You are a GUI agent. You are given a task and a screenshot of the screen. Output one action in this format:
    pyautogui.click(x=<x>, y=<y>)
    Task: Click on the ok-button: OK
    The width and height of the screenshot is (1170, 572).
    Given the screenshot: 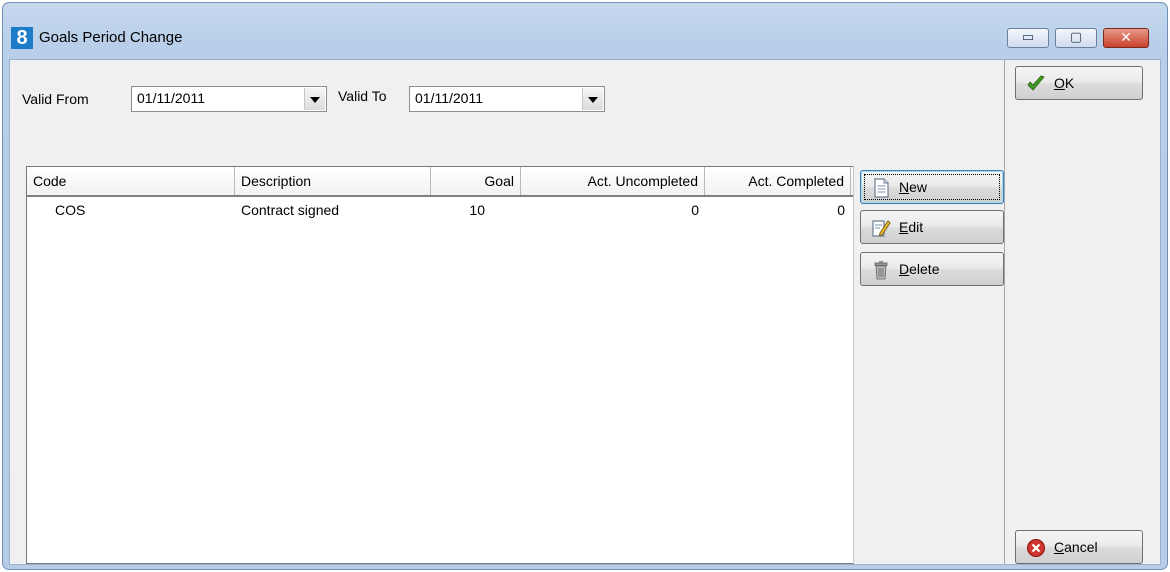 What is the action you would take?
    pyautogui.click(x=1079, y=83)
    